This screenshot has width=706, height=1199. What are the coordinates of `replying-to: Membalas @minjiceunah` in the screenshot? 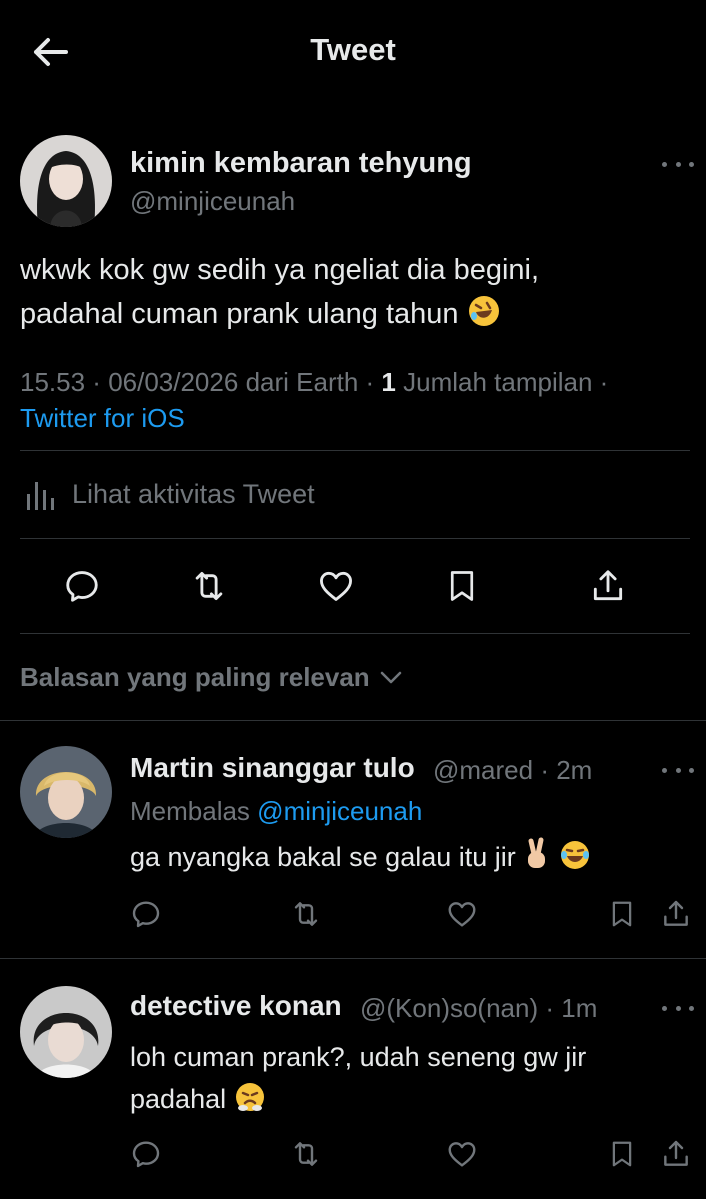 It's located at (276, 811).